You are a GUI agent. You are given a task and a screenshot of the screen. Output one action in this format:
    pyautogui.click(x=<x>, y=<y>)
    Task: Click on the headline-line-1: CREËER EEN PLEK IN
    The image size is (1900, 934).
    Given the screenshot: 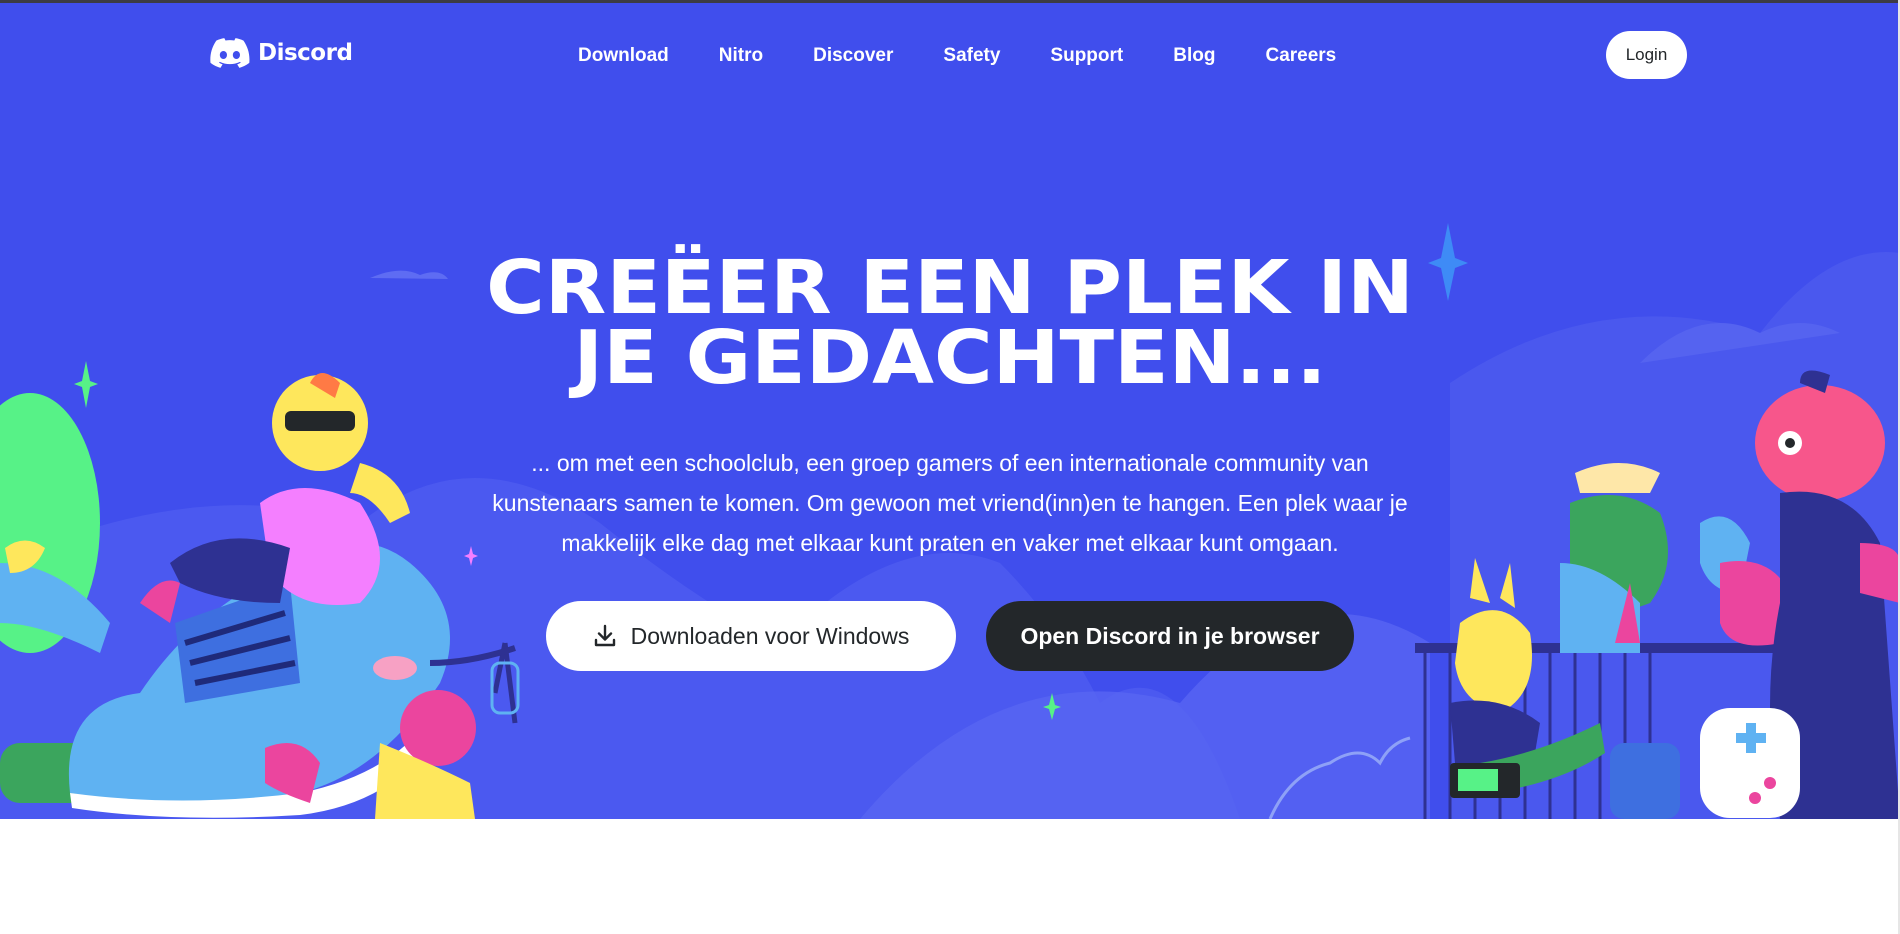 What is the action you would take?
    pyautogui.click(x=950, y=288)
    